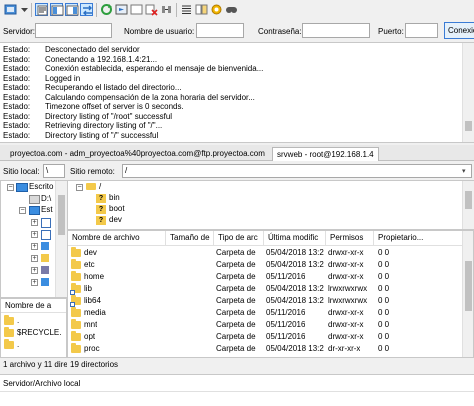 This screenshot has width=474, height=406. I want to click on password-label: Contraseña:, so click(280, 31).